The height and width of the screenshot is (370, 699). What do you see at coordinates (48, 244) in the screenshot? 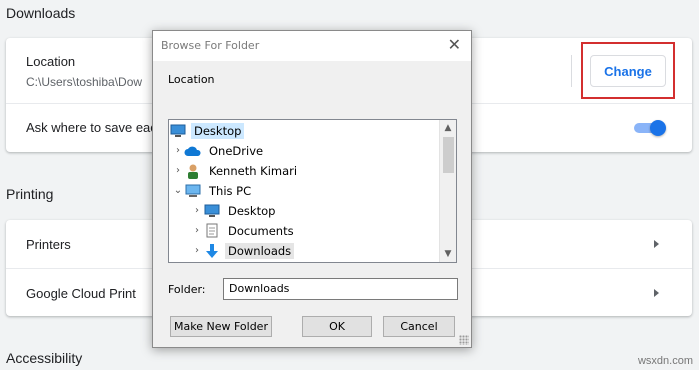
I see `printers-label: Printers` at bounding box center [48, 244].